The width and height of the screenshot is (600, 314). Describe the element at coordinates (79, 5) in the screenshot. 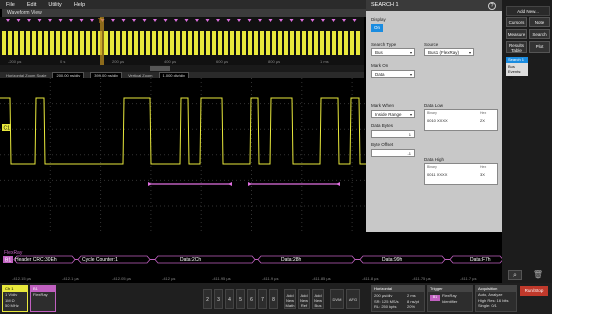

I see `menu-help: Help` at that location.